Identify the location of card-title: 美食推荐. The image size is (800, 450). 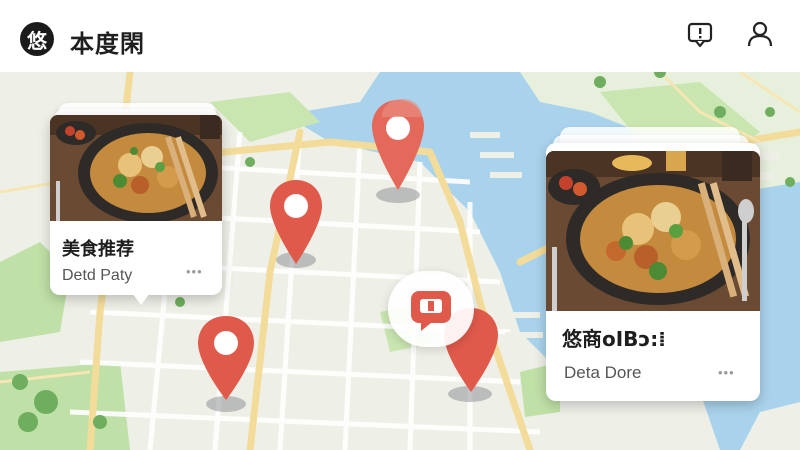
(98, 249).